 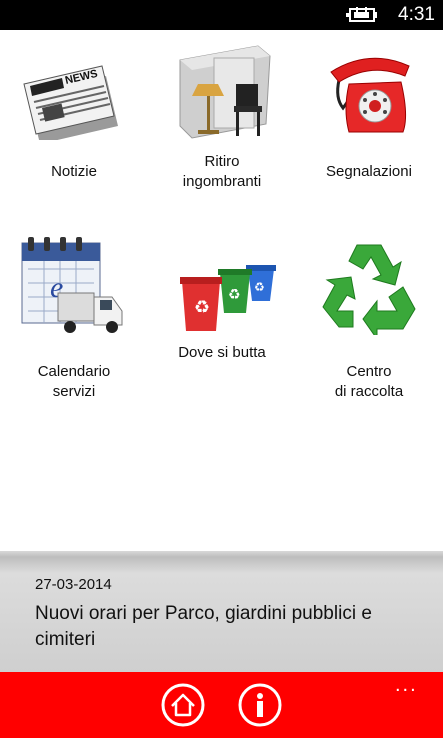 What do you see at coordinates (370, 95) in the screenshot?
I see `telephone-icon` at bounding box center [370, 95].